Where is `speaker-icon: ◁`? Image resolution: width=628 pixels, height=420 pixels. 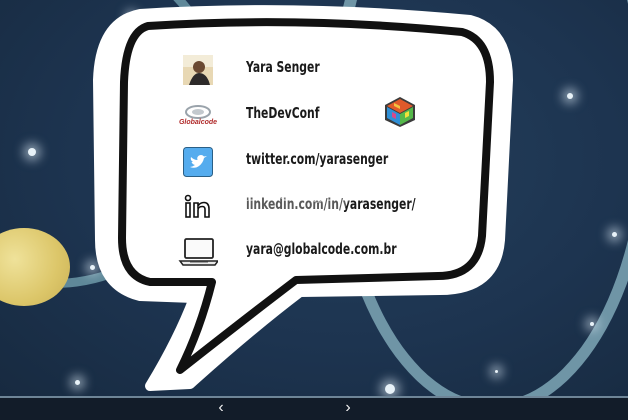 speaker-icon: ◁ is located at coordinates (280, 194).